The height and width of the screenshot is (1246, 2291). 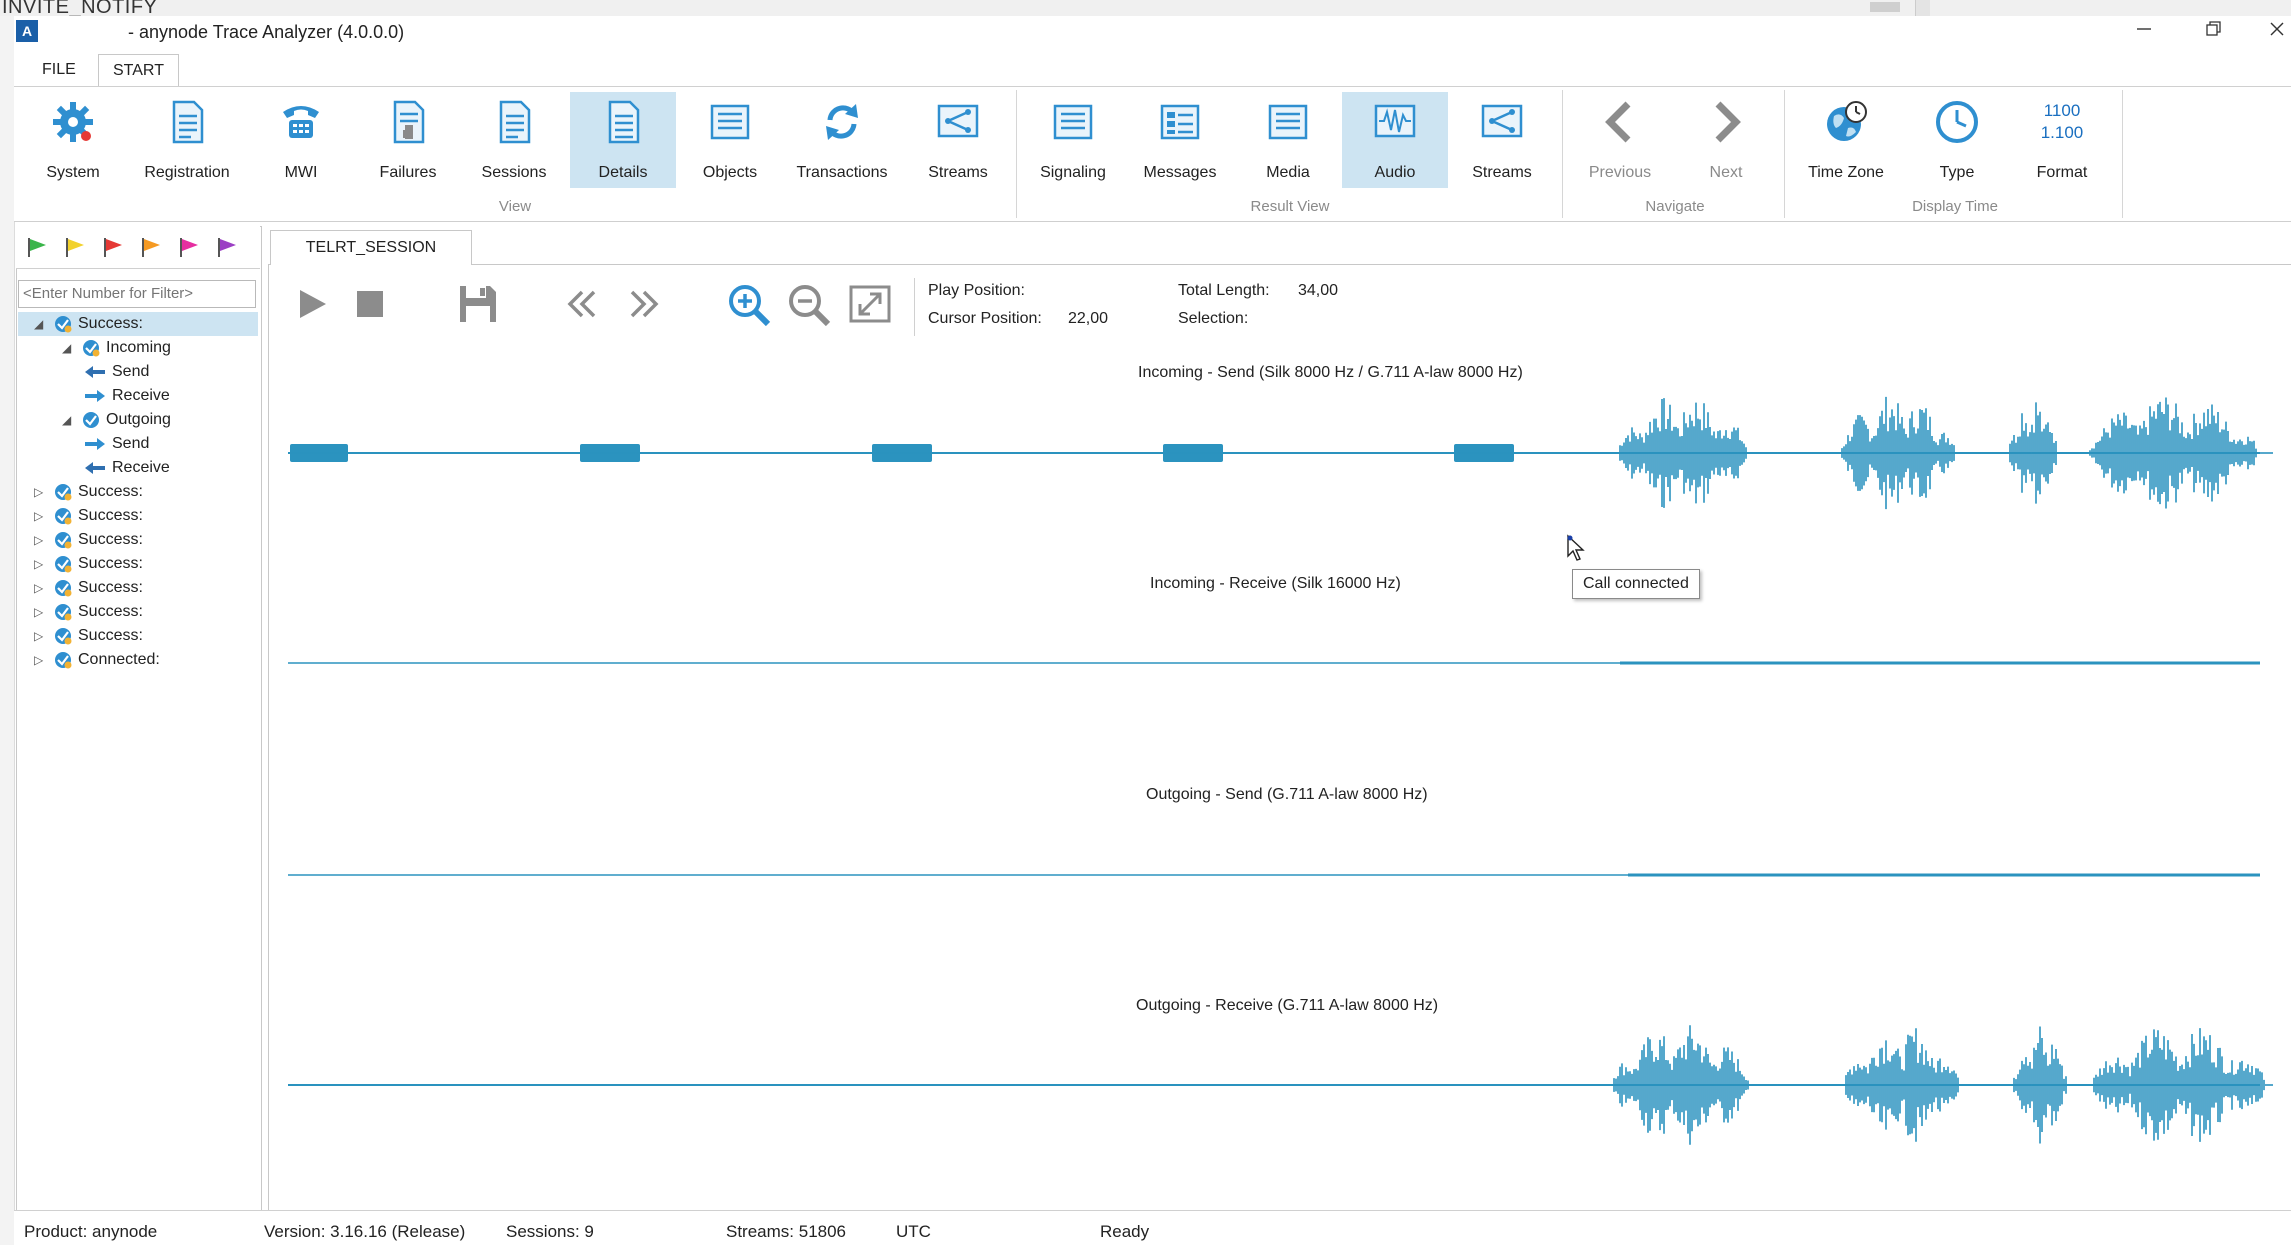 What do you see at coordinates (2213, 28) in the screenshot?
I see `restore-icon` at bounding box center [2213, 28].